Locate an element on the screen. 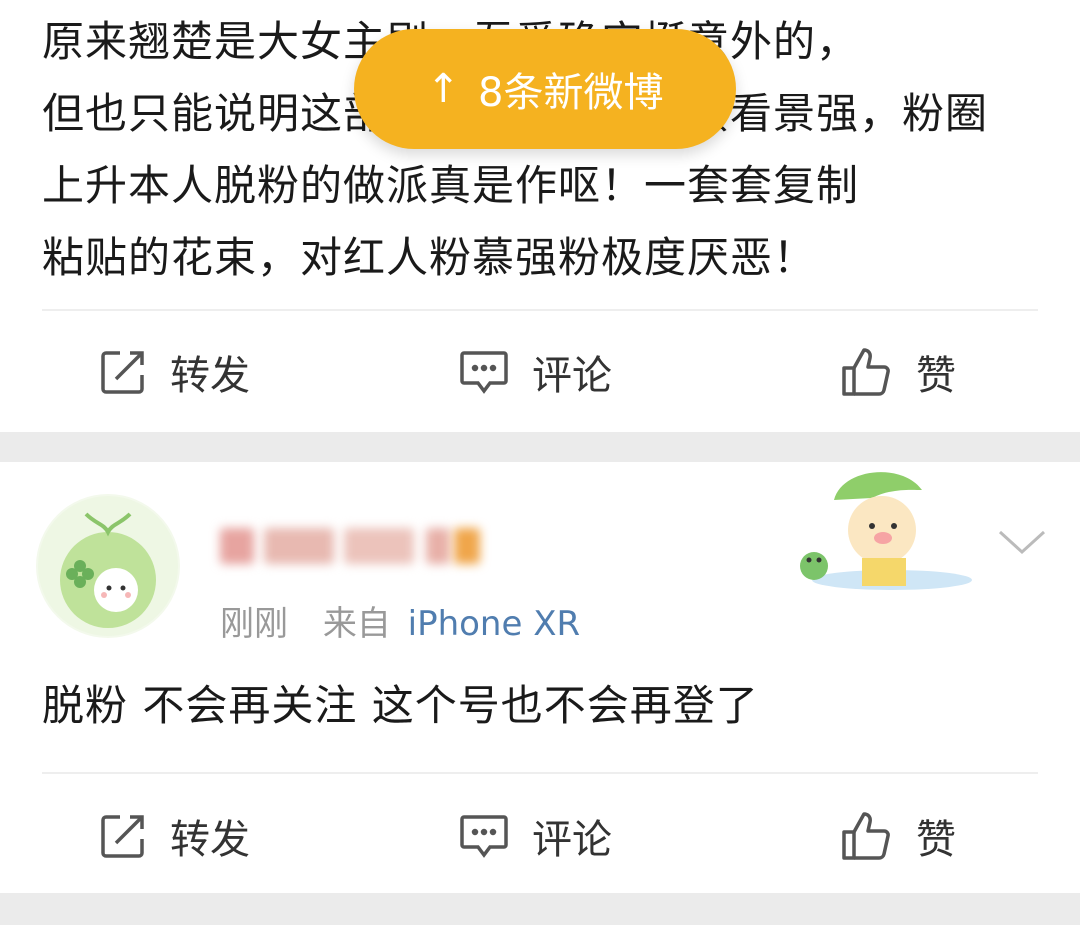  post-1-action-bar: 转发 评论 赞 is located at coordinates (540, 372).